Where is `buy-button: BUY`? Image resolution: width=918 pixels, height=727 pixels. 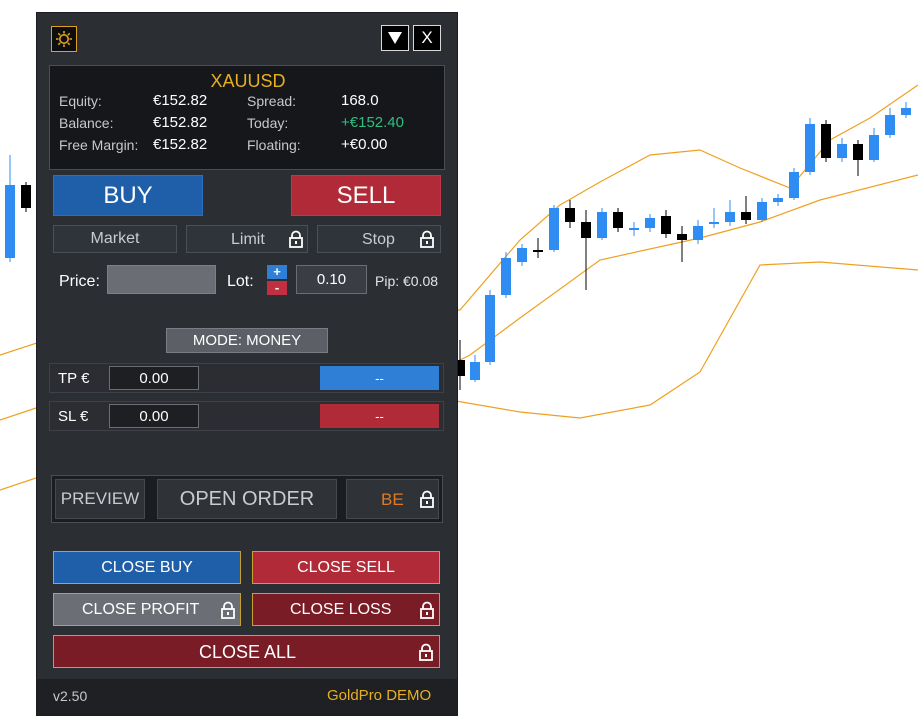 buy-button: BUY is located at coordinates (128, 195).